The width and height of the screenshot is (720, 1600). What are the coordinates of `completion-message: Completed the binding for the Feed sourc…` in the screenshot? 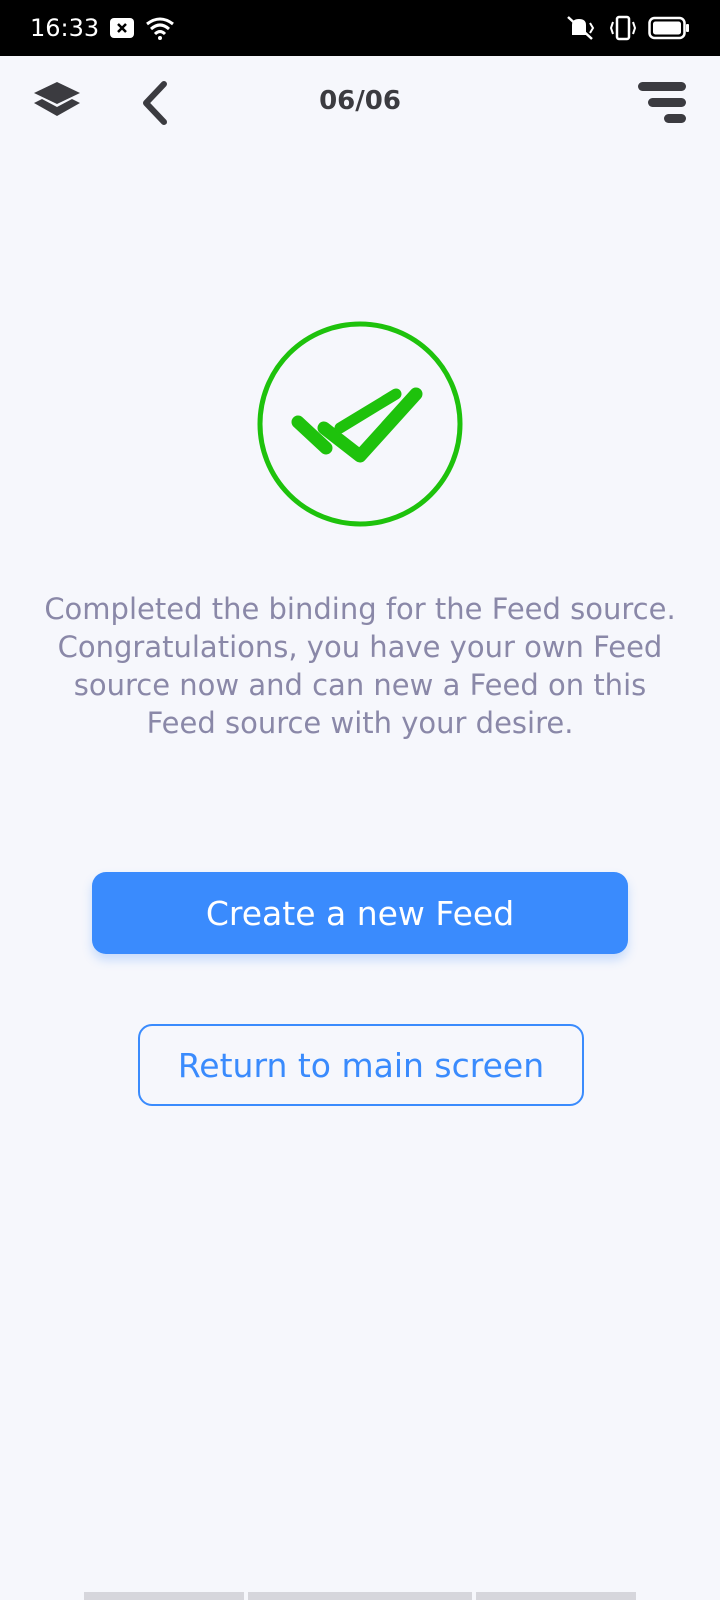 It's located at (360, 666).